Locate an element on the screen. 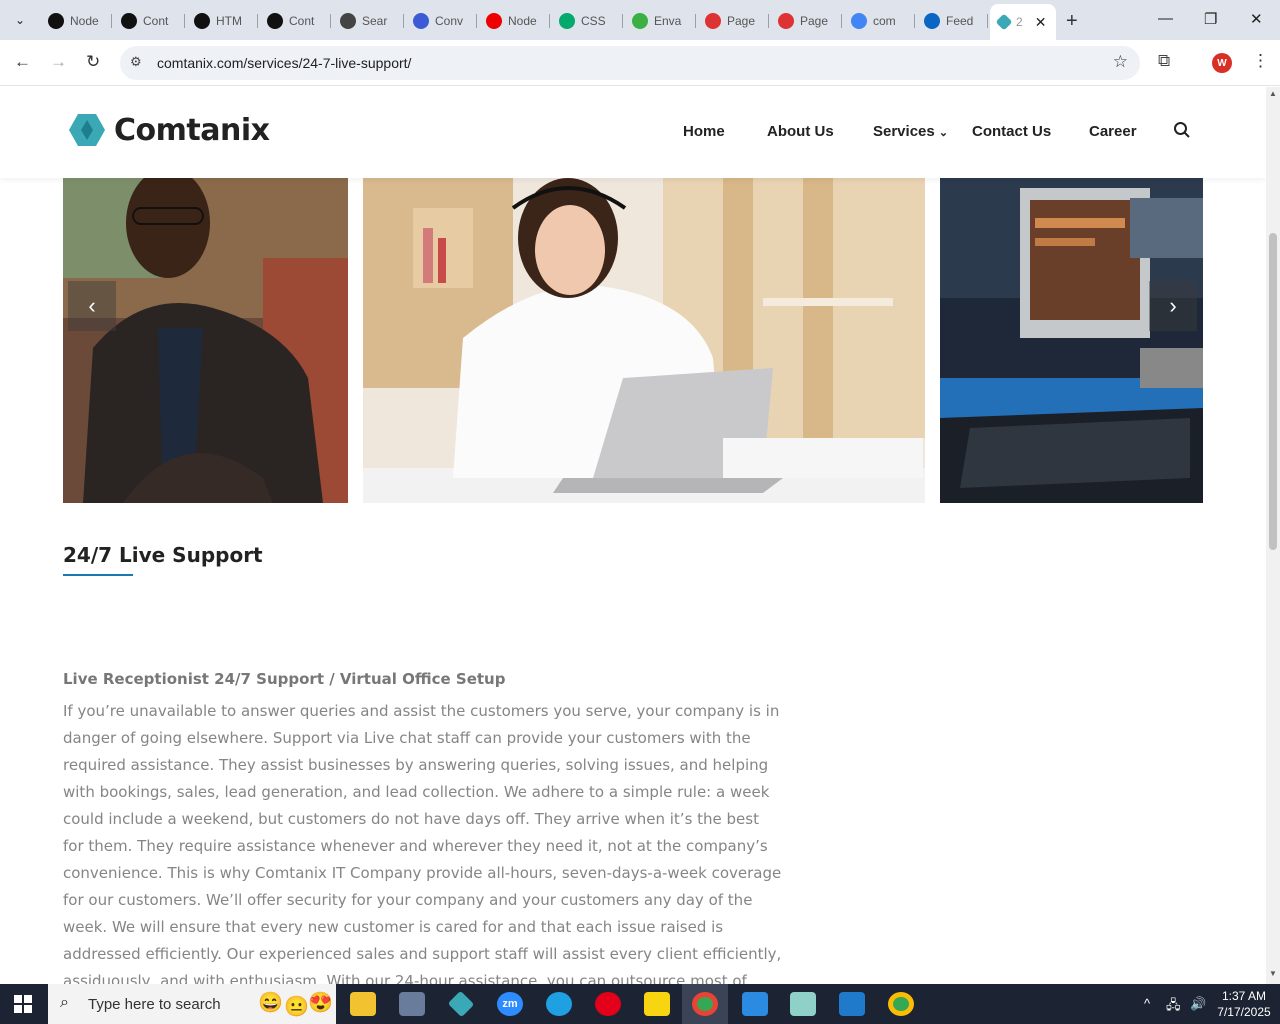  windows-start-icon is located at coordinates (23, 1004).